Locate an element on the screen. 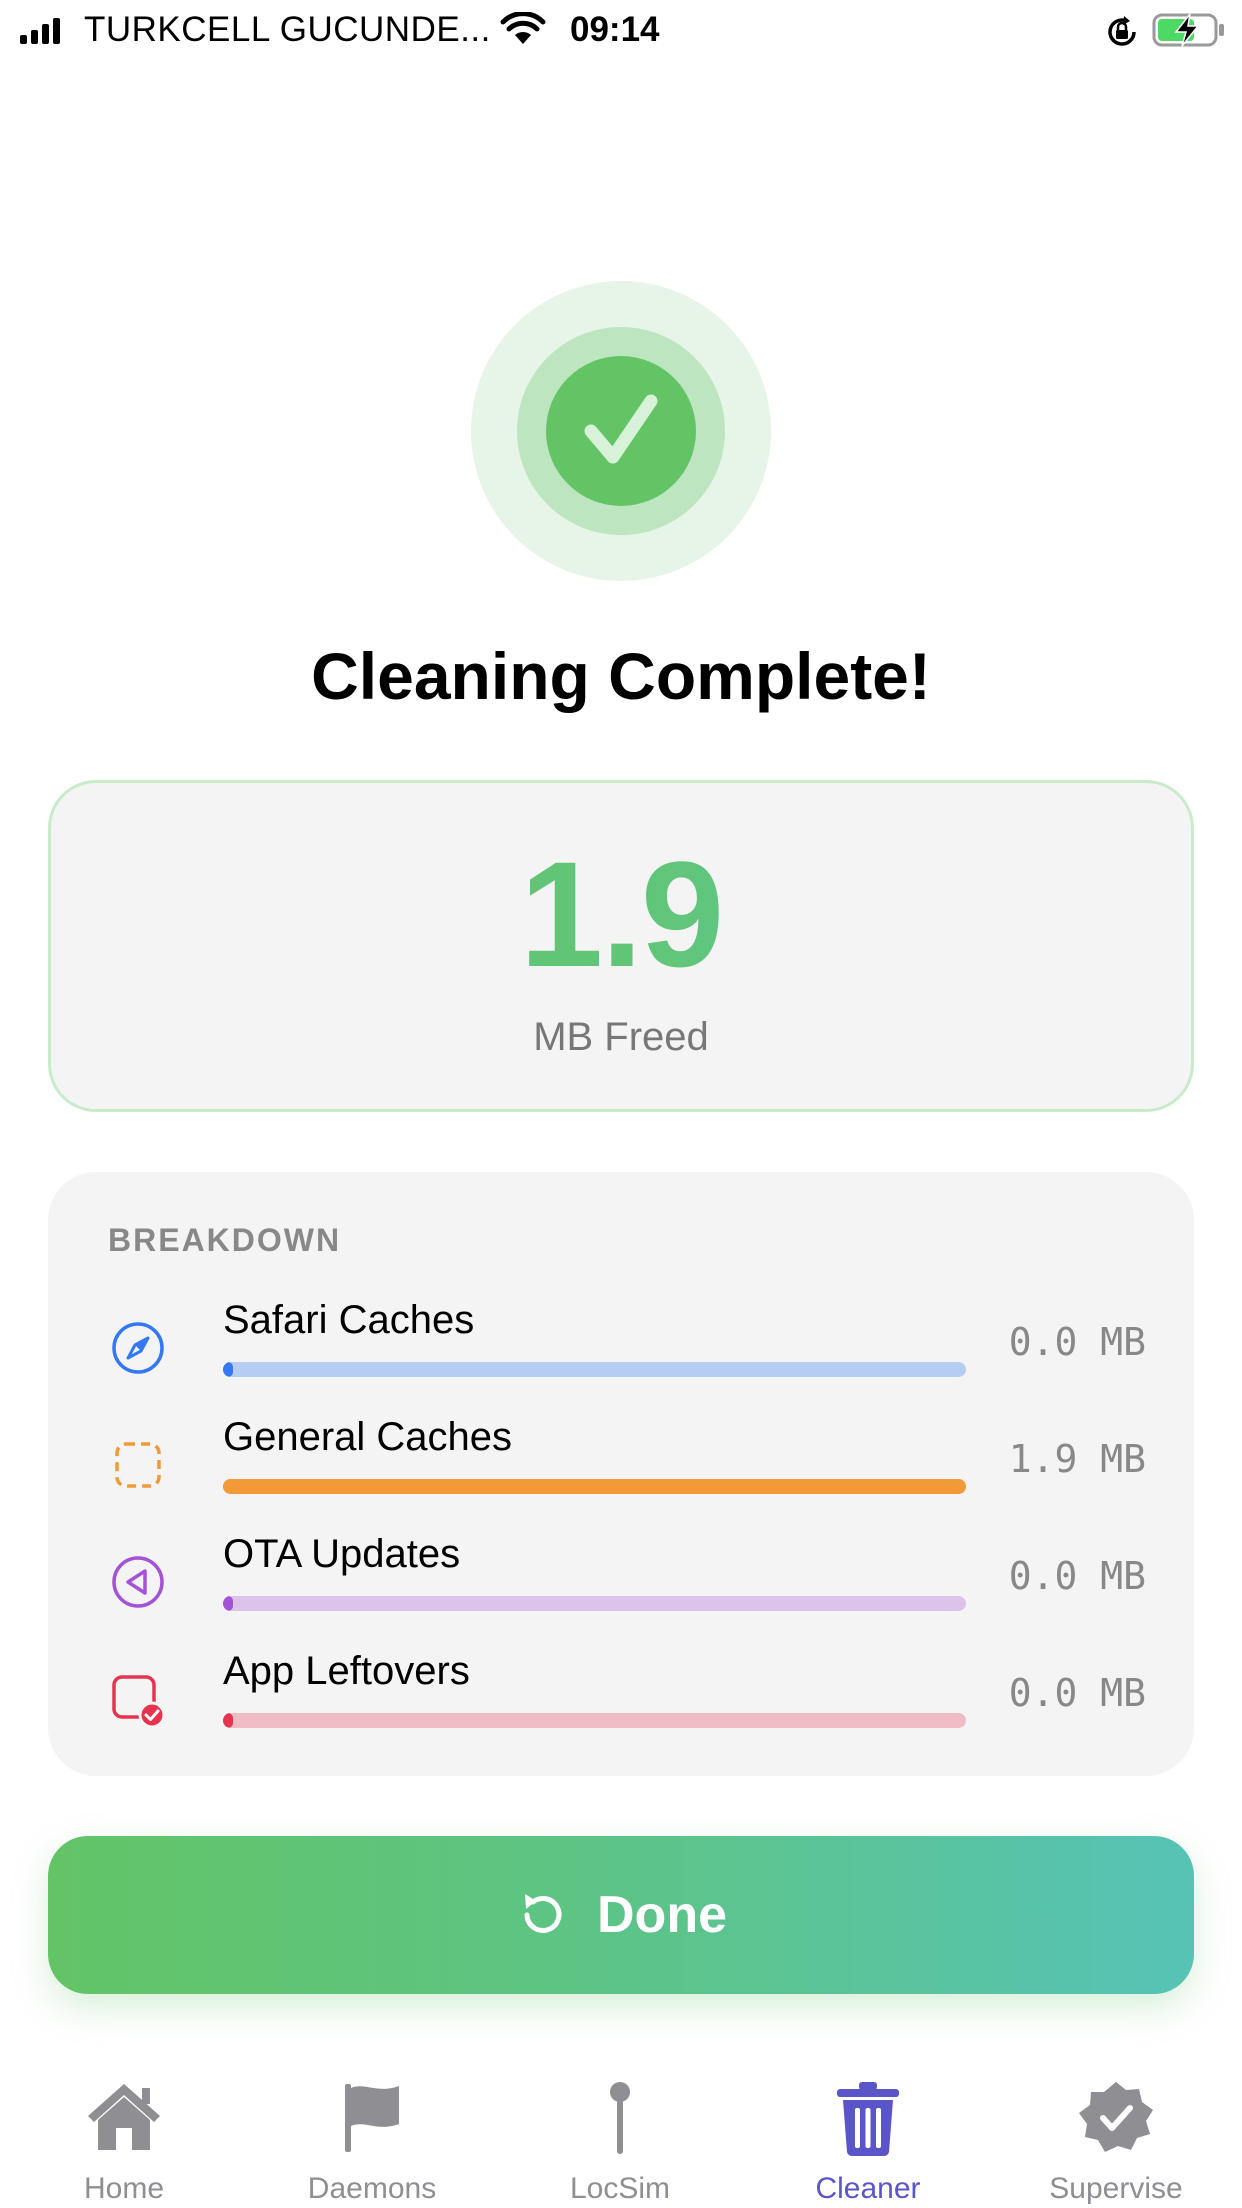 Image resolution: width=1242 pixels, height=2208 pixels. tab-daemons: Daemons is located at coordinates (372, 2134).